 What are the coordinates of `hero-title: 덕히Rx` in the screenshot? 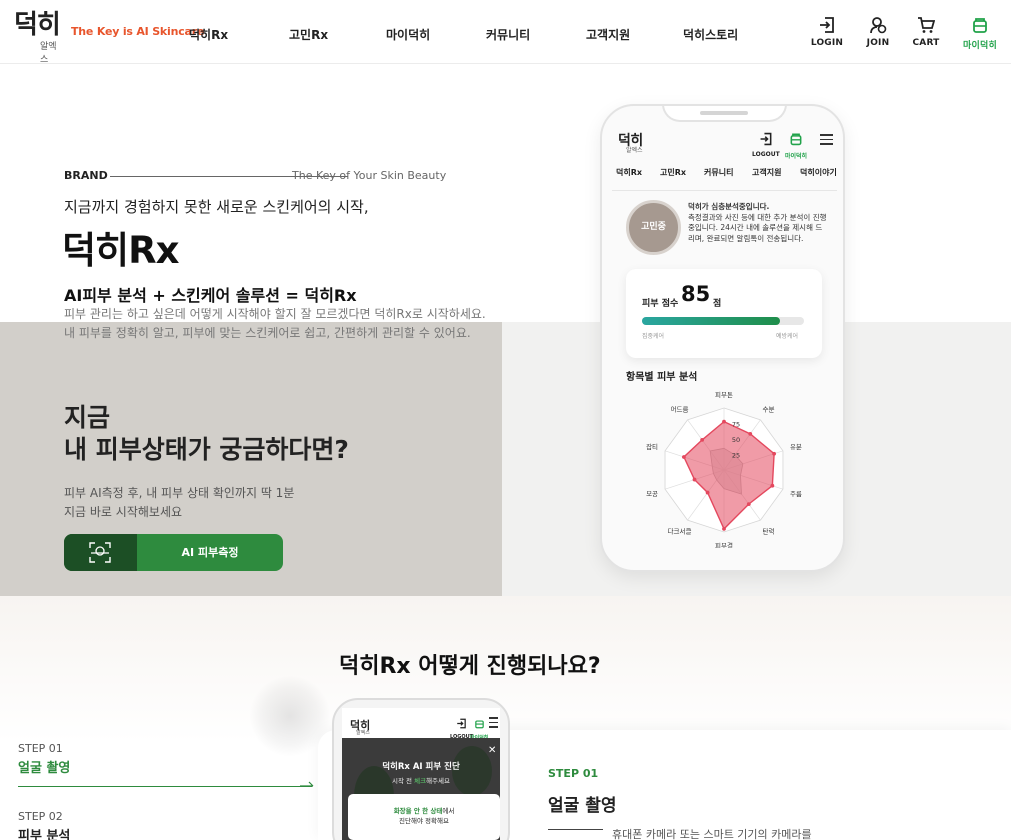 It's located at (120, 250).